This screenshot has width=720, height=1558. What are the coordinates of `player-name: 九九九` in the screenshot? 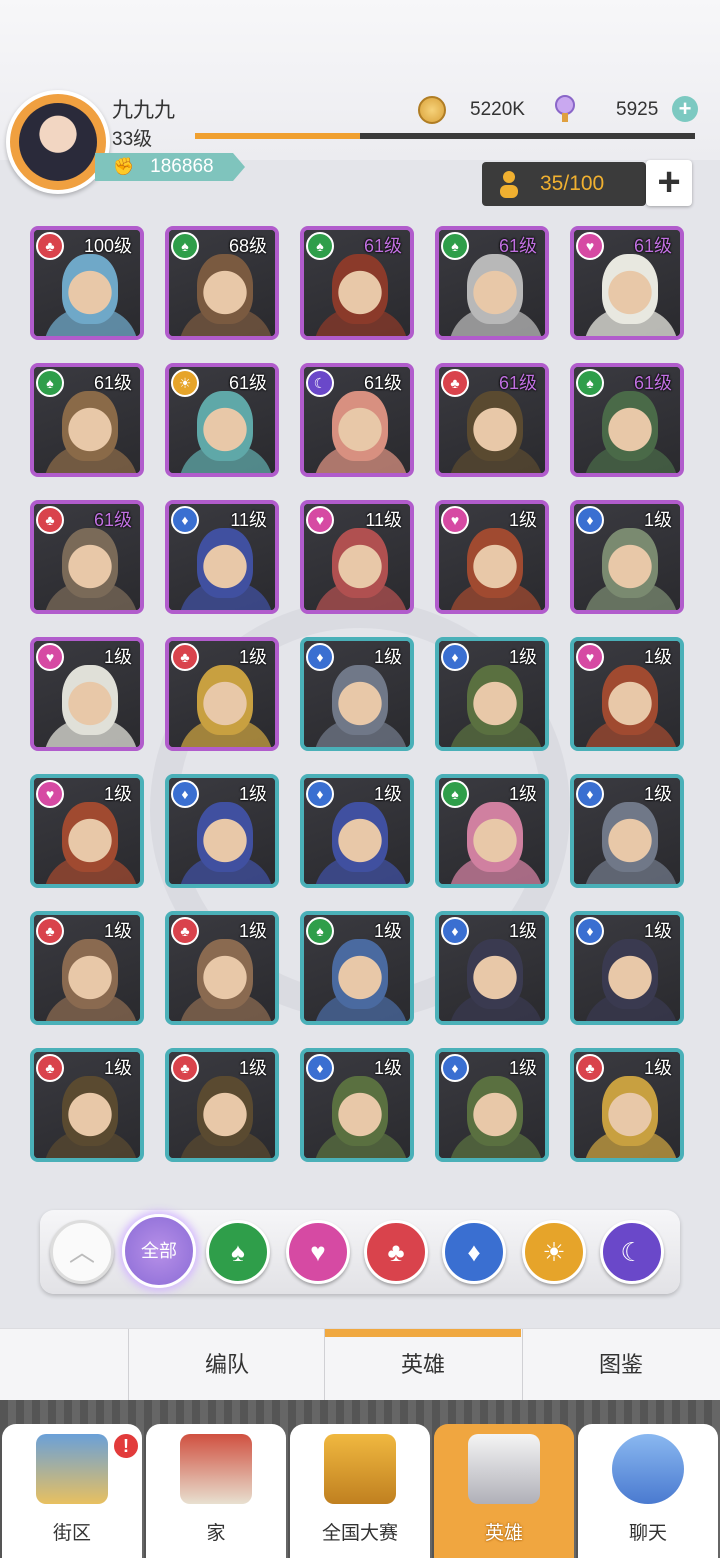 It's located at (143, 110).